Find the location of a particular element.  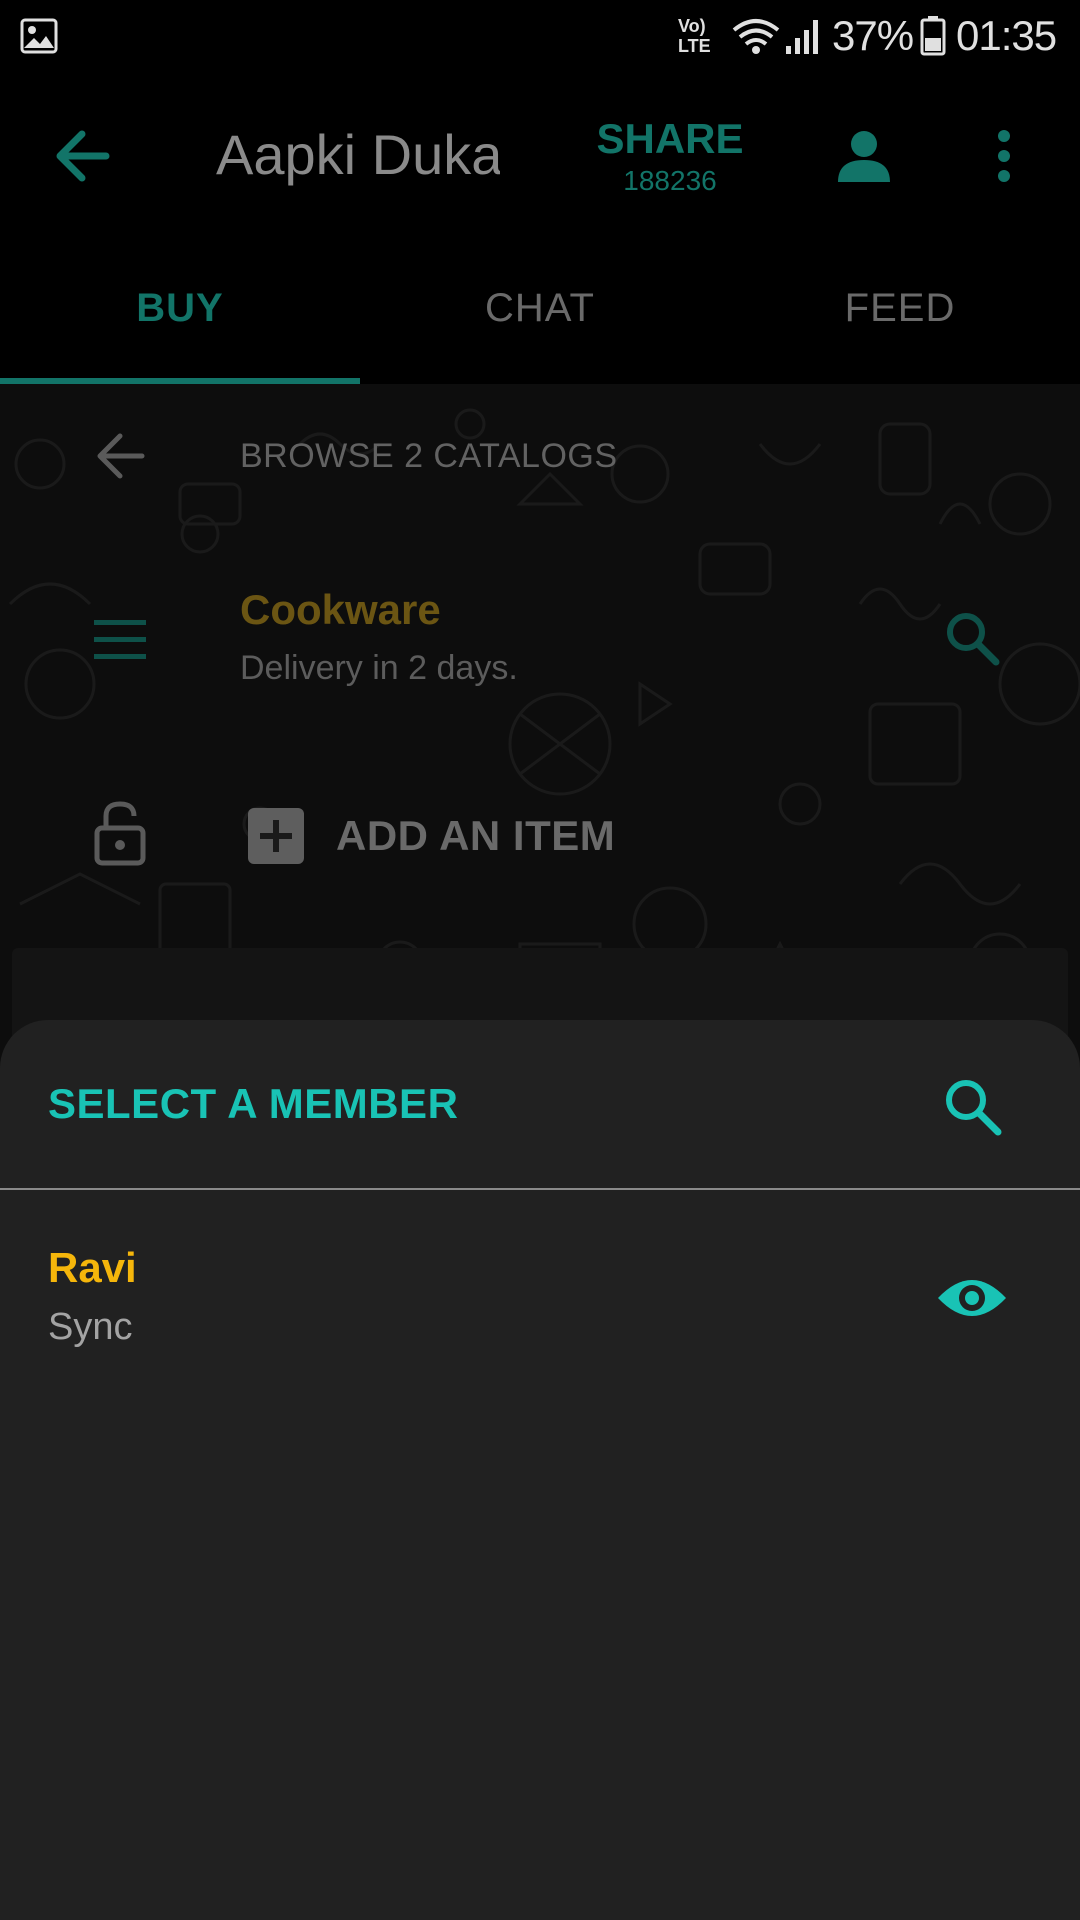

browse-catalogs-row: BROWSE 2 CATALOGS is located at coordinates (540, 454).